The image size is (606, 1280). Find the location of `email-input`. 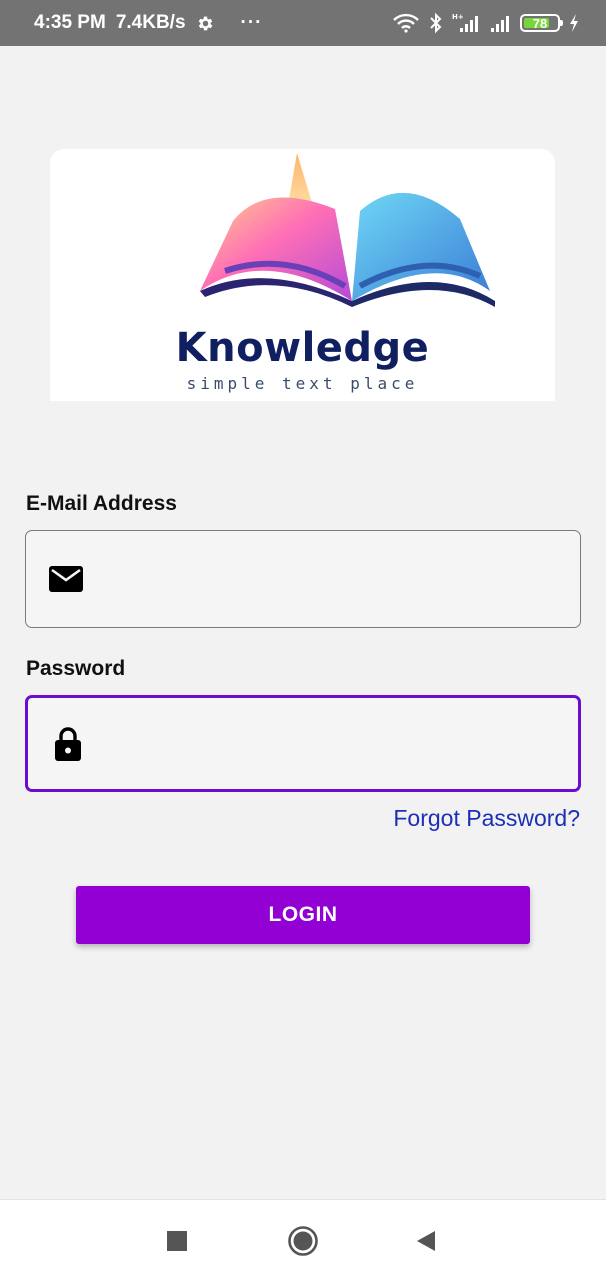

email-input is located at coordinates (333, 579).